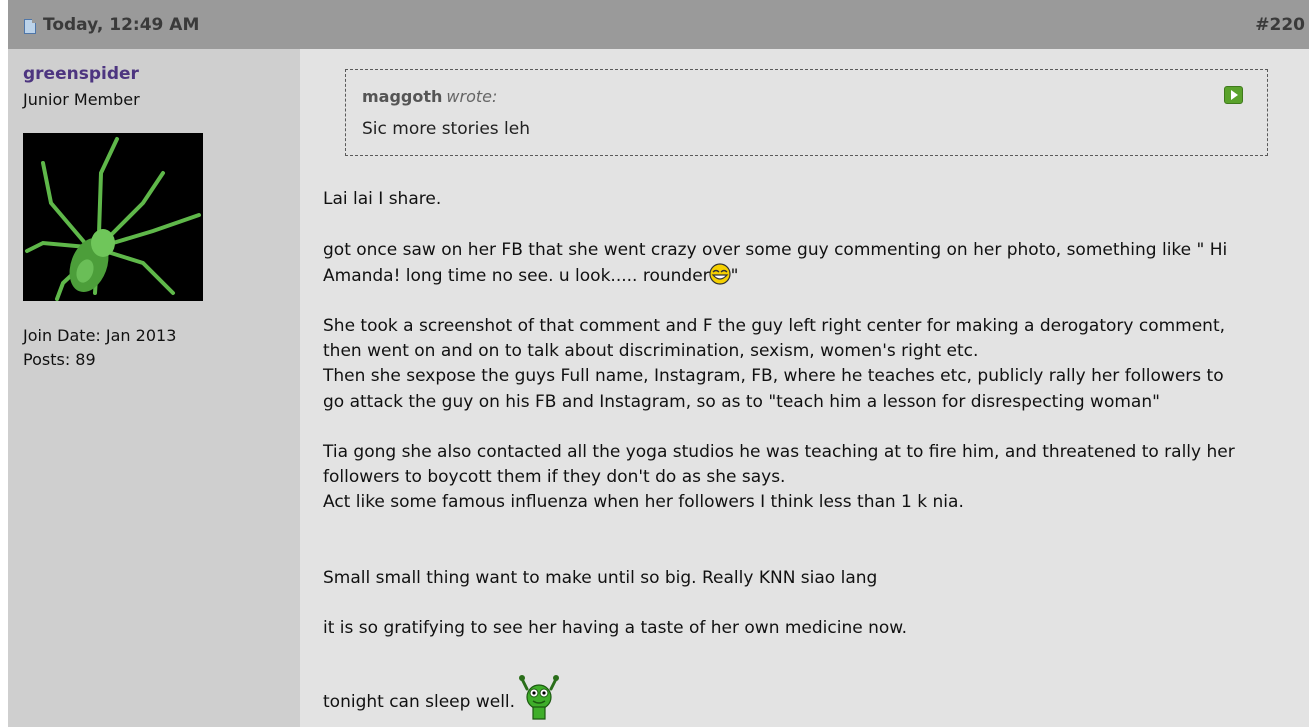  I want to click on post-count: Posts: 89, so click(59, 359).